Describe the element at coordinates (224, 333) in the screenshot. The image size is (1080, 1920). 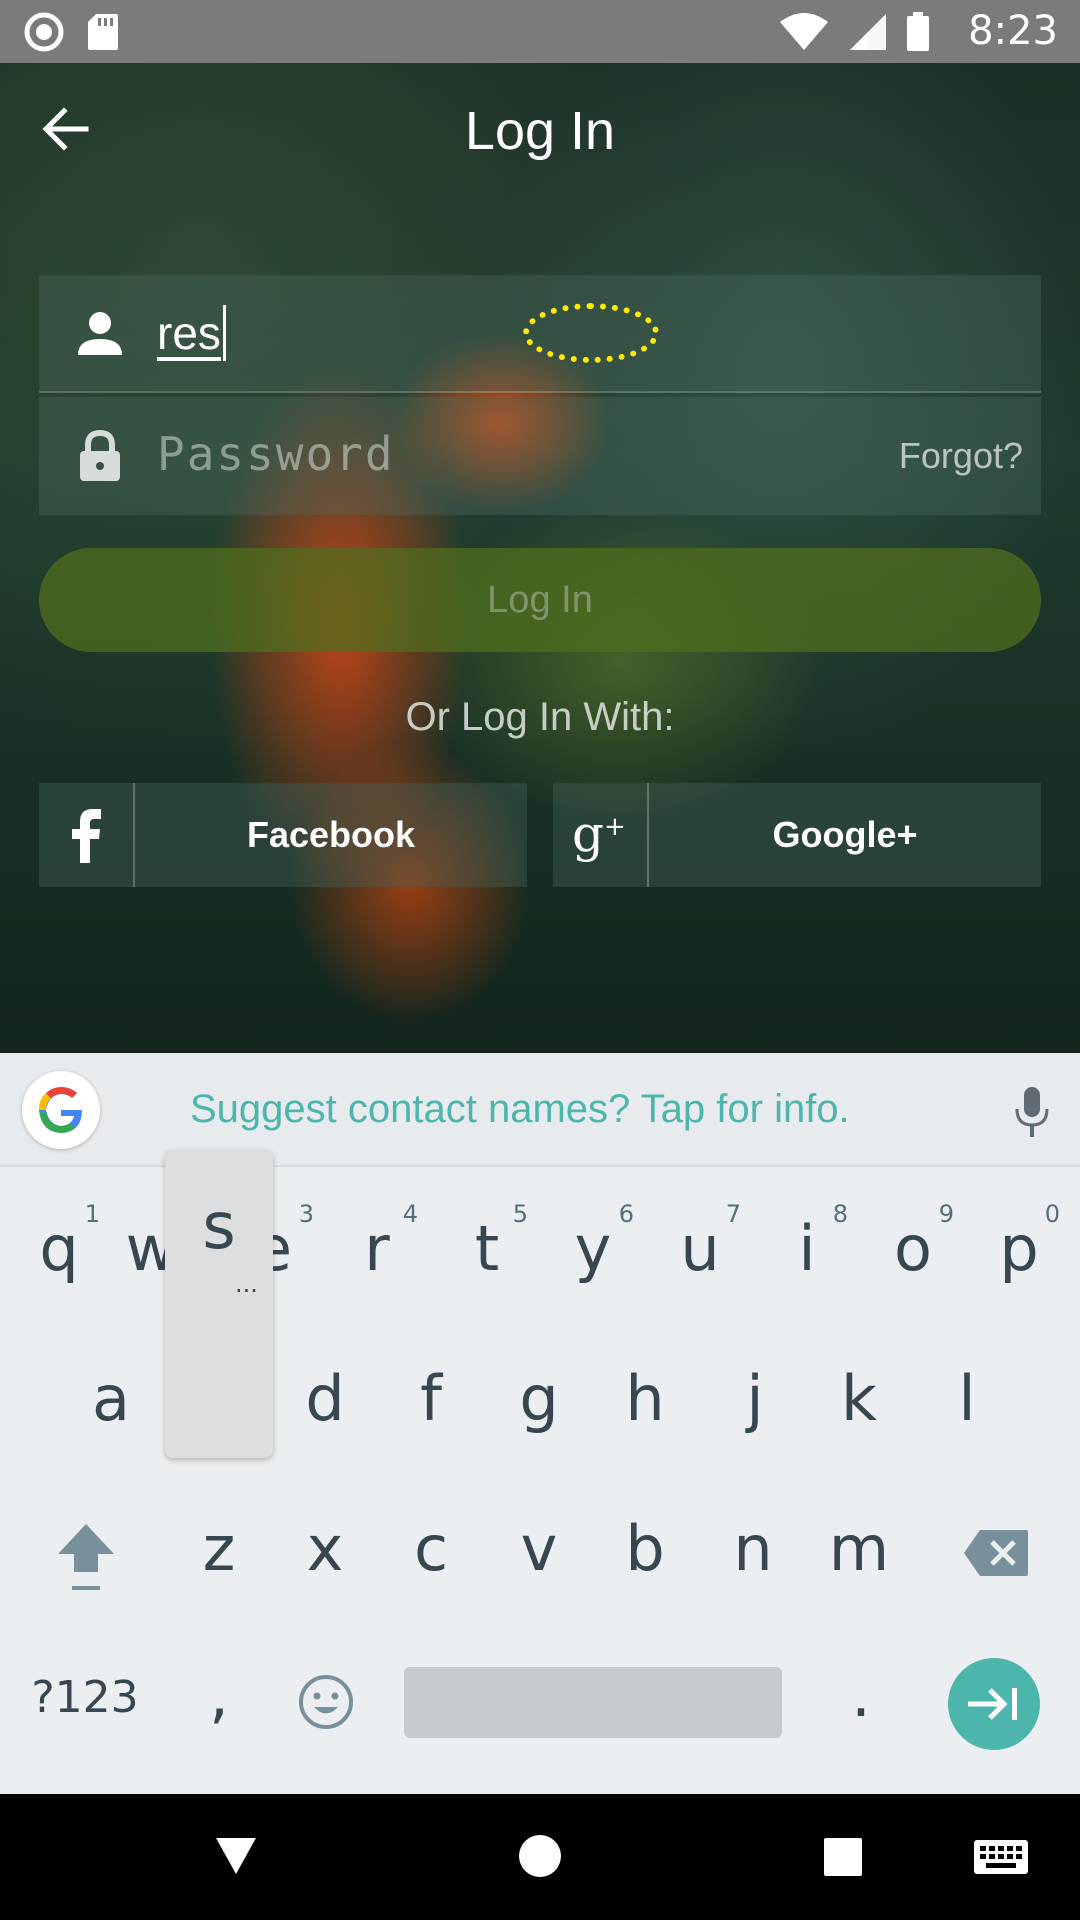
I see `text-cursor` at that location.